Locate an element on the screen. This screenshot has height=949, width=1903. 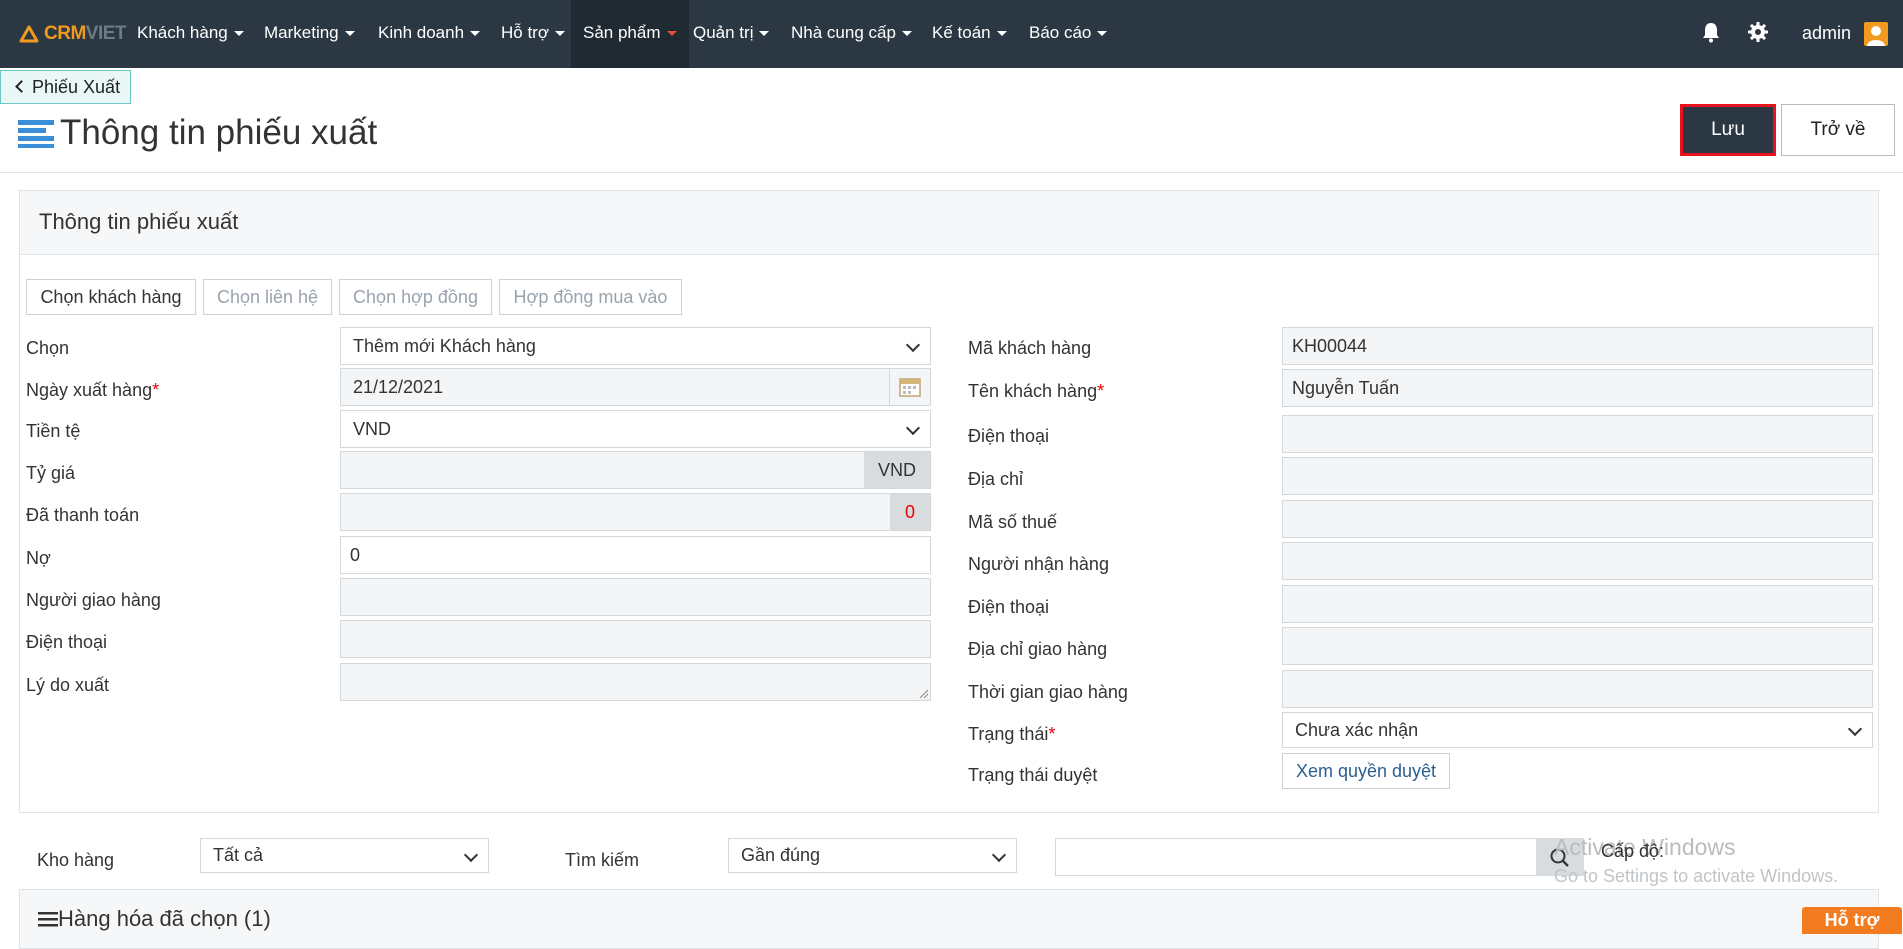
label-dien-thoai: Điện thoại is located at coordinates (67, 642).